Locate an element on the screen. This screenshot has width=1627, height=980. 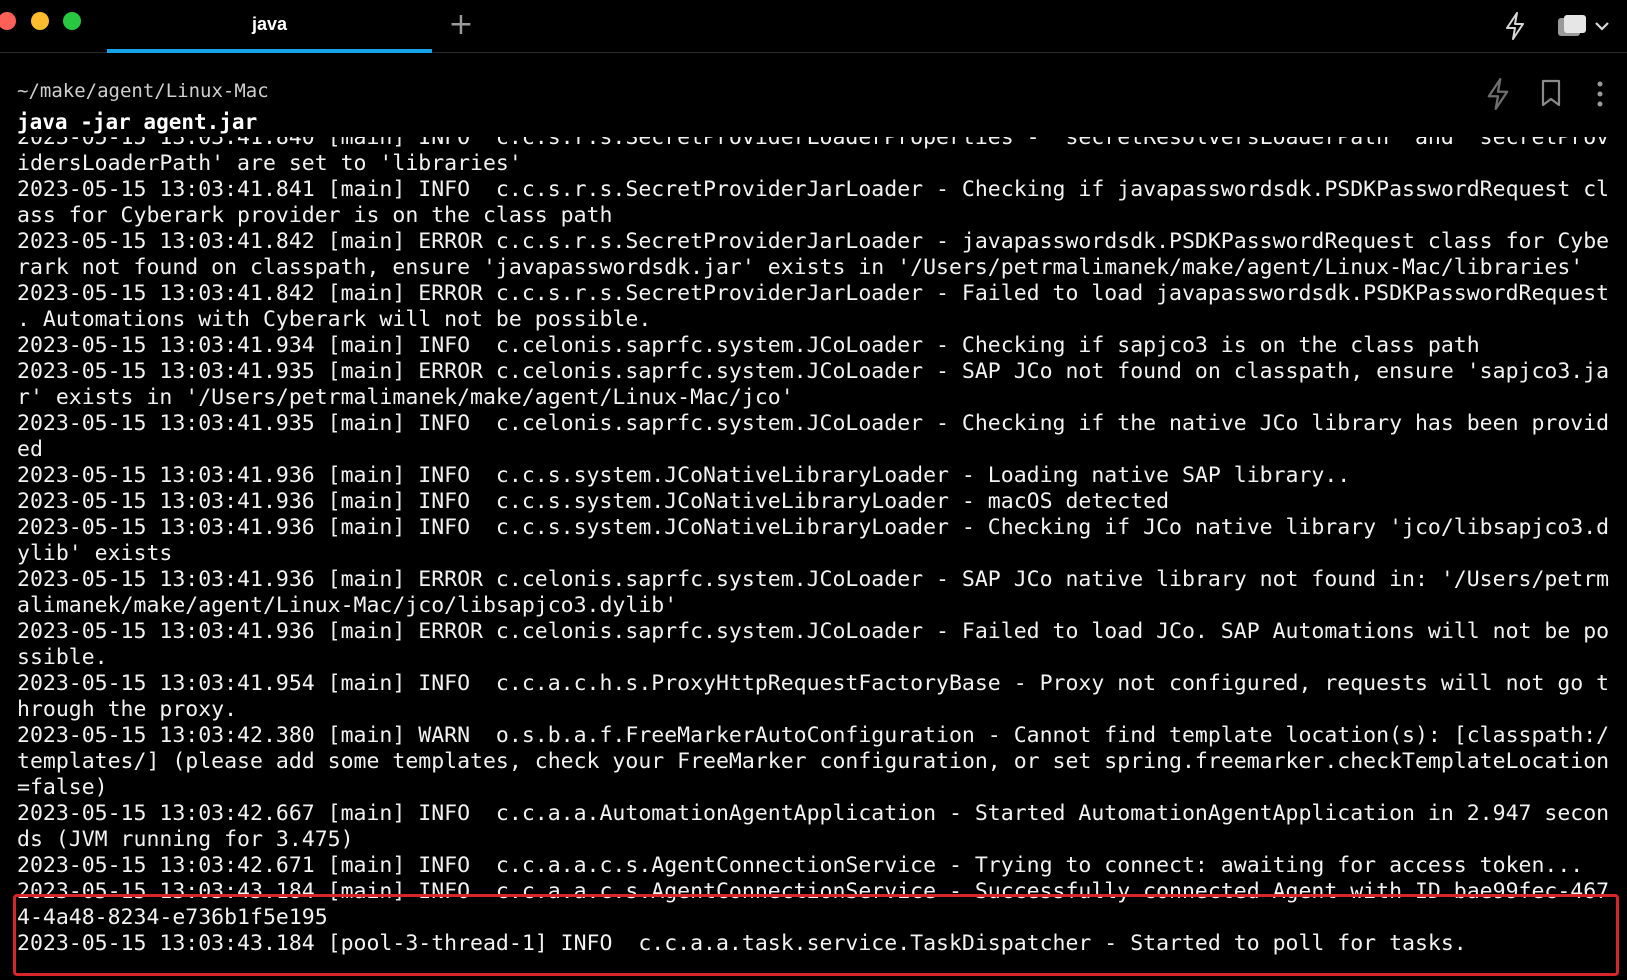
log-line: ylib' exists is located at coordinates (95, 553).